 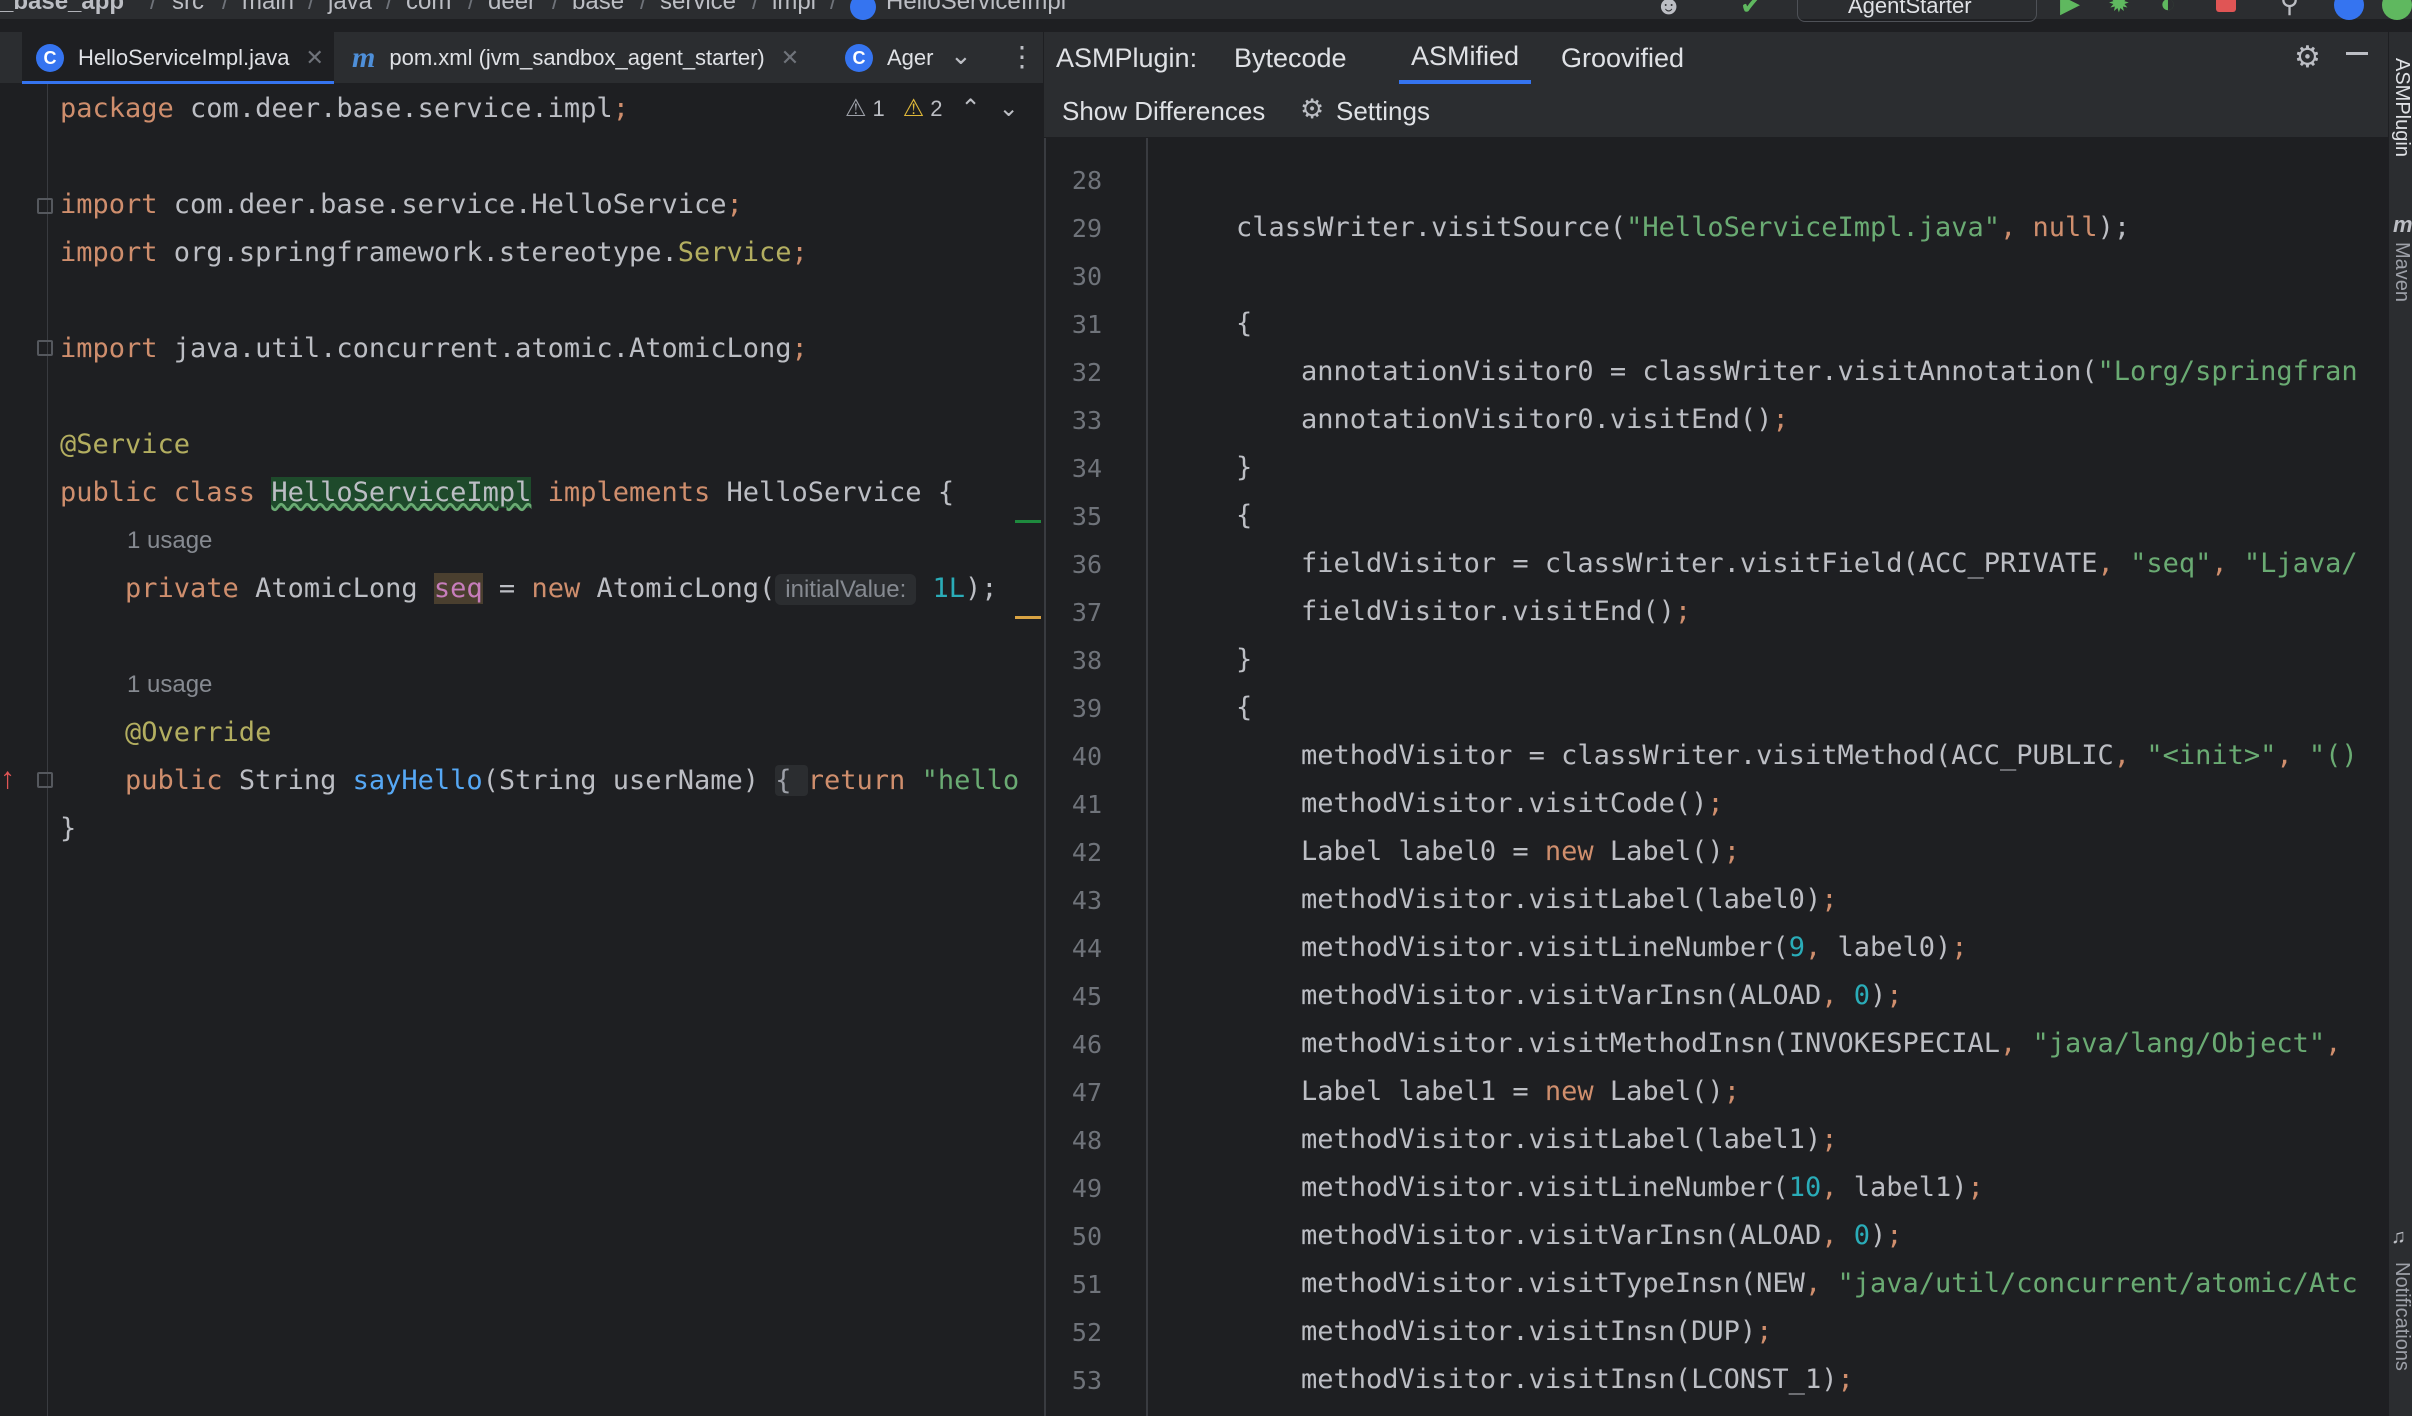 What do you see at coordinates (1536, 900) in the screenshot?
I see `asm-code-line: methodVisitor.visitLabel(label0);` at bounding box center [1536, 900].